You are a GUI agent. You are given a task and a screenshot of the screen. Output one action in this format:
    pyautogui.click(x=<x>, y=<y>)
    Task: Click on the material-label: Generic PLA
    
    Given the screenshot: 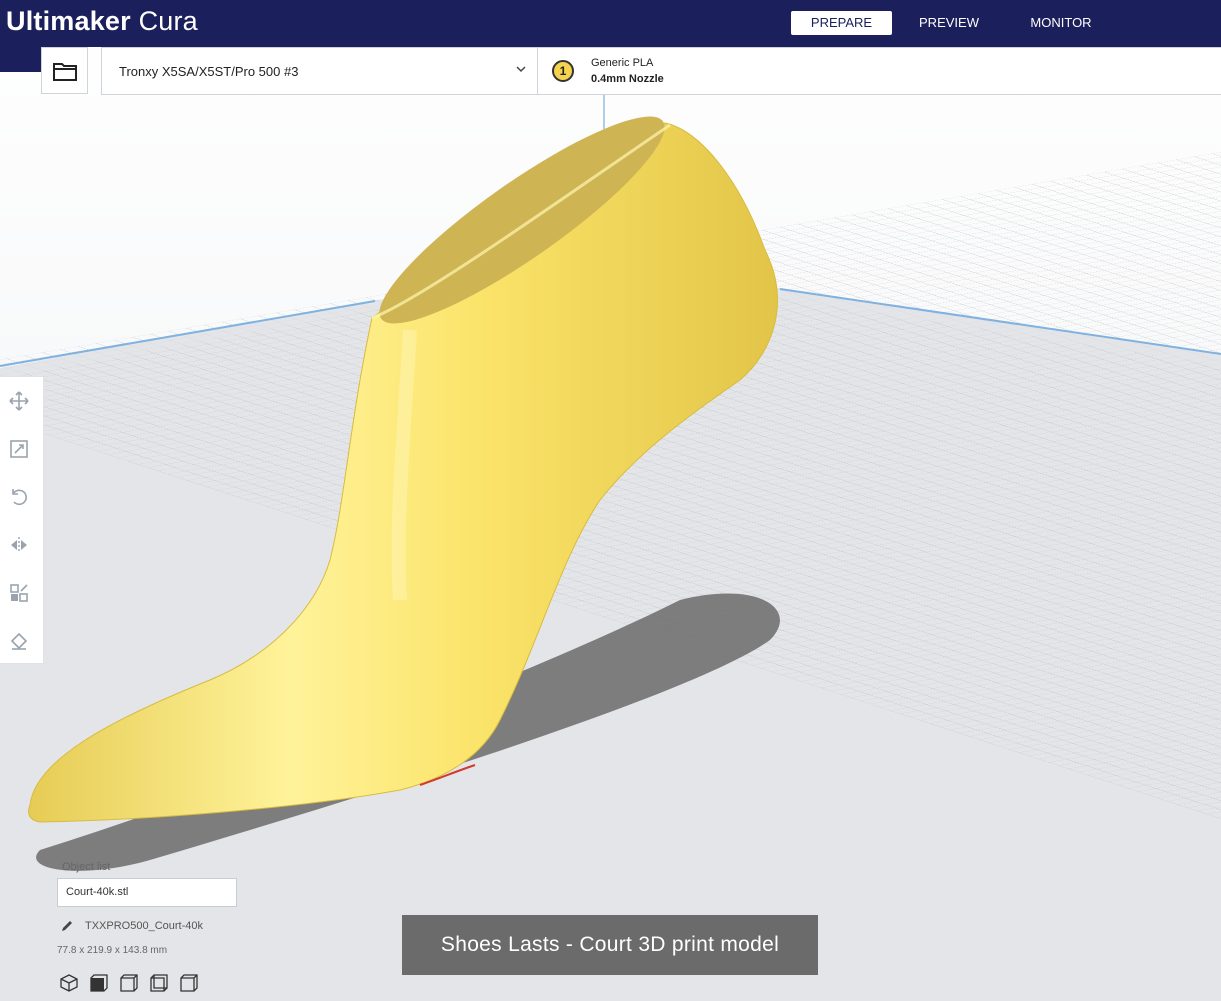 What is the action you would take?
    pyautogui.click(x=622, y=63)
    